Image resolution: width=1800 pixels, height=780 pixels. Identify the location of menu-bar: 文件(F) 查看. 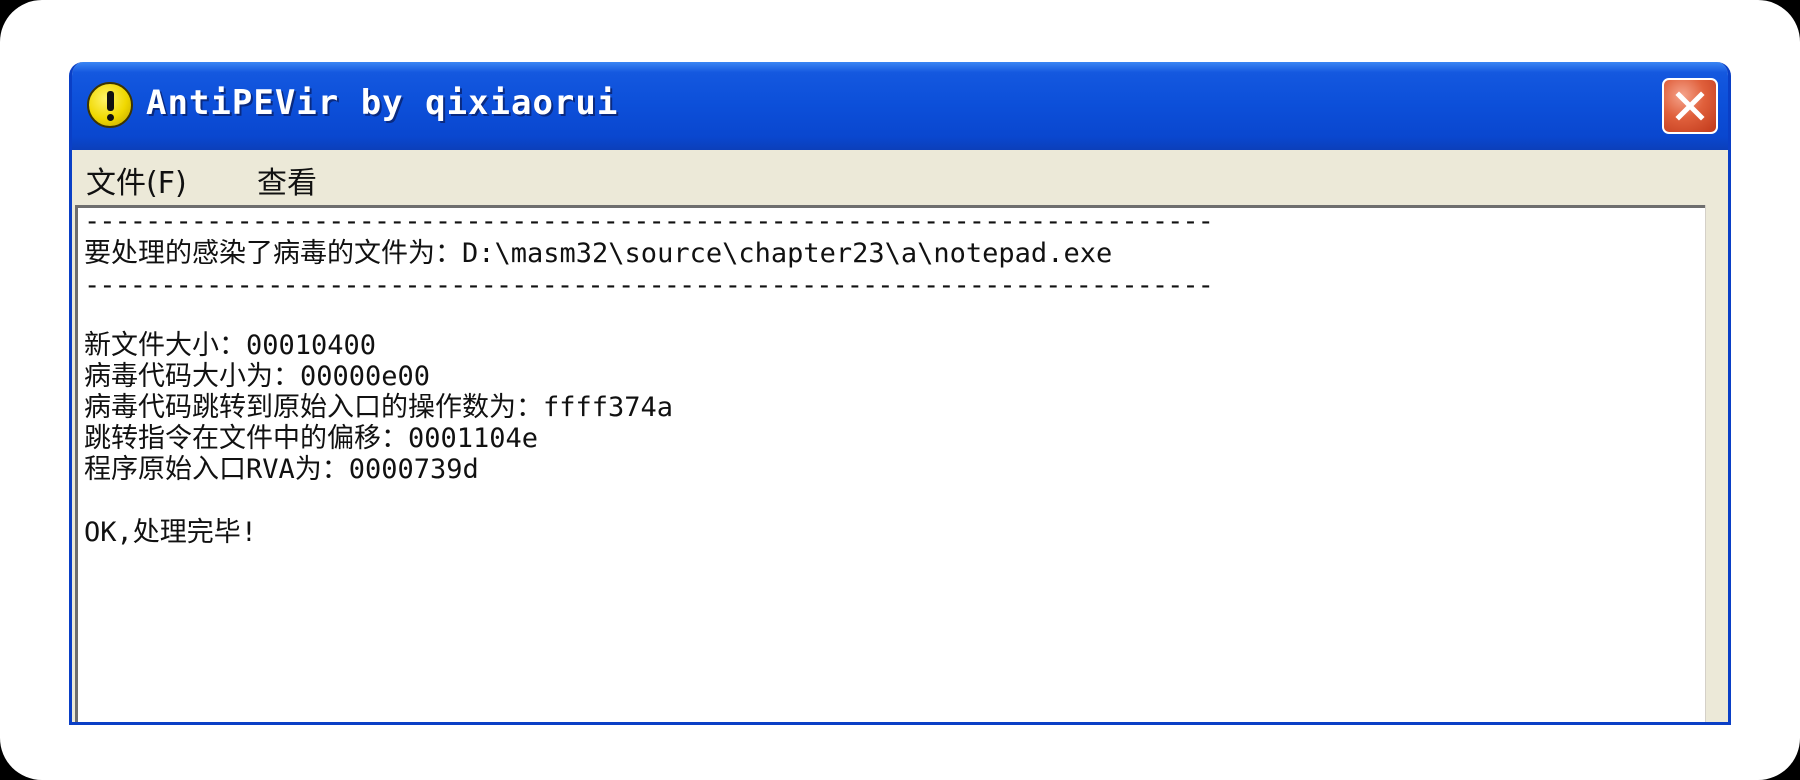
(900, 176).